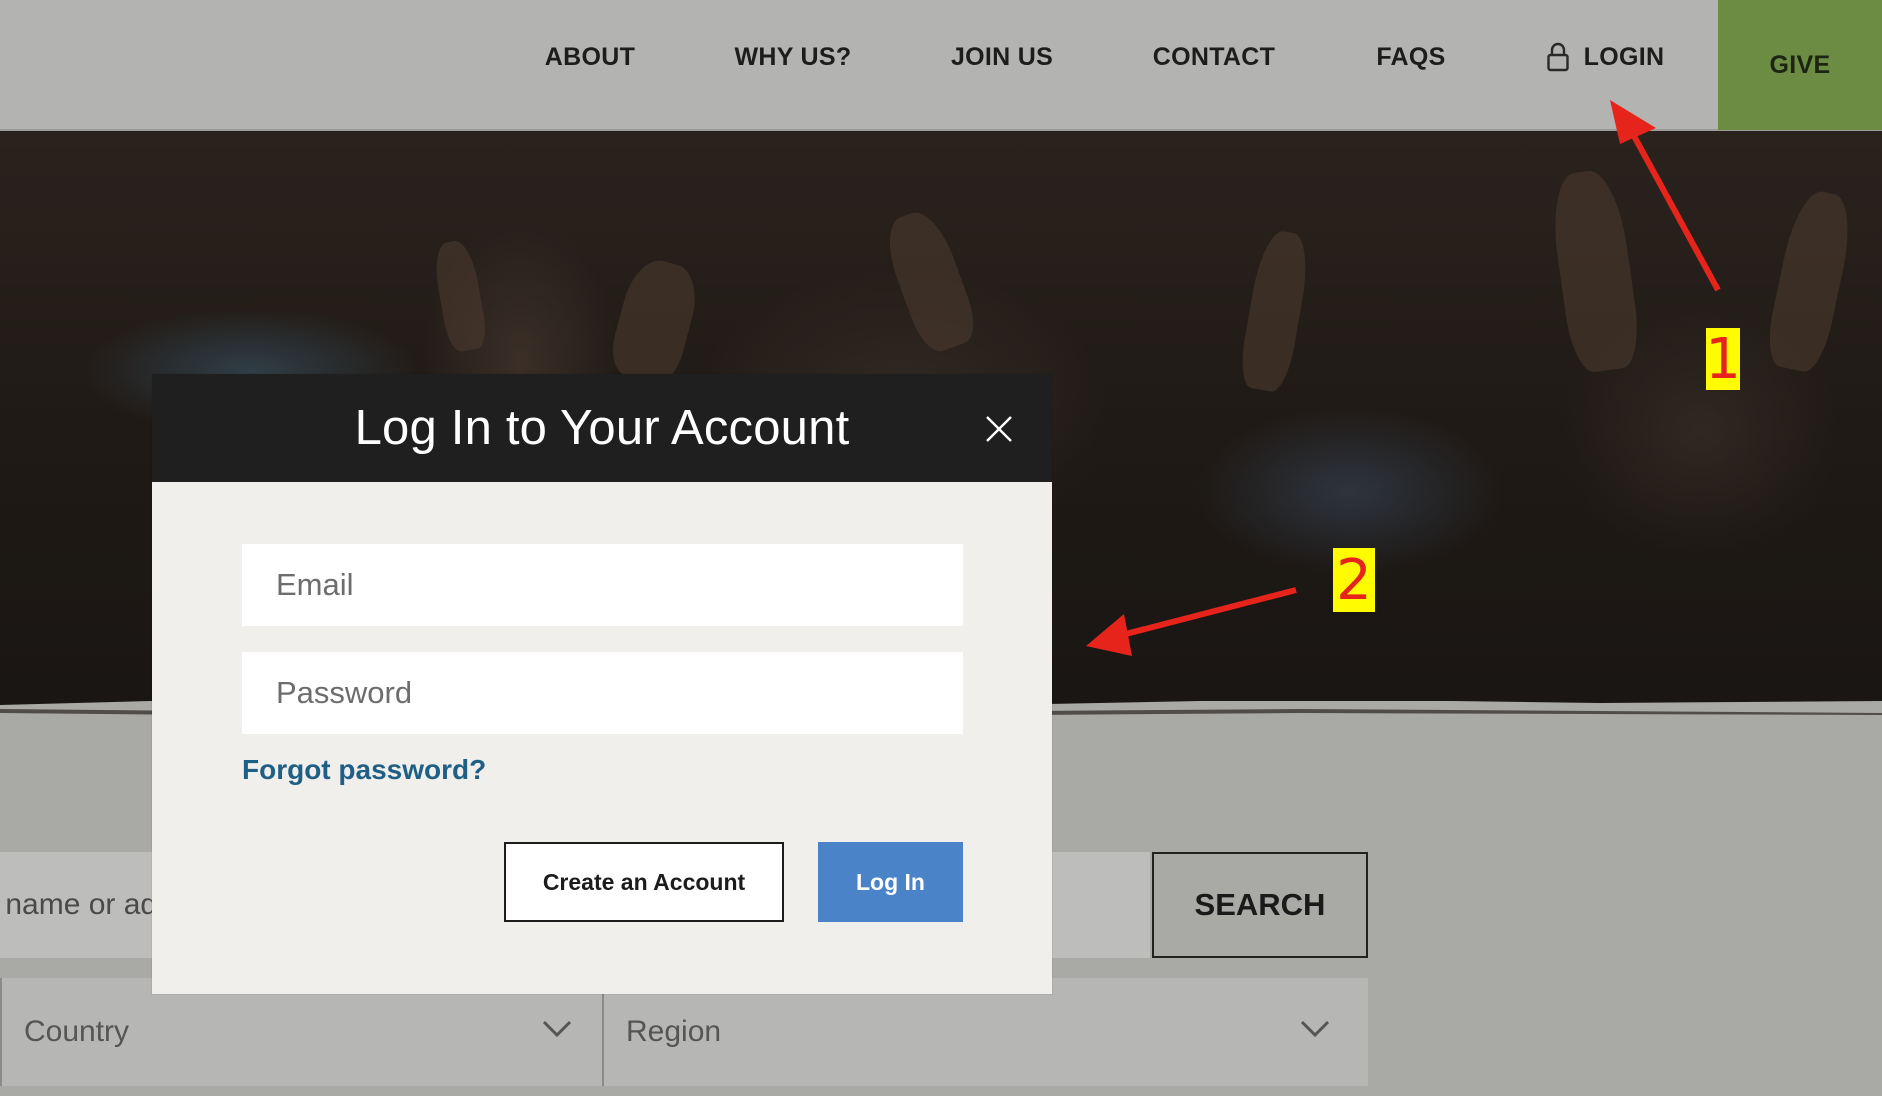 The height and width of the screenshot is (1096, 1882). I want to click on modal-title: Log In to Your Account, so click(602, 428).